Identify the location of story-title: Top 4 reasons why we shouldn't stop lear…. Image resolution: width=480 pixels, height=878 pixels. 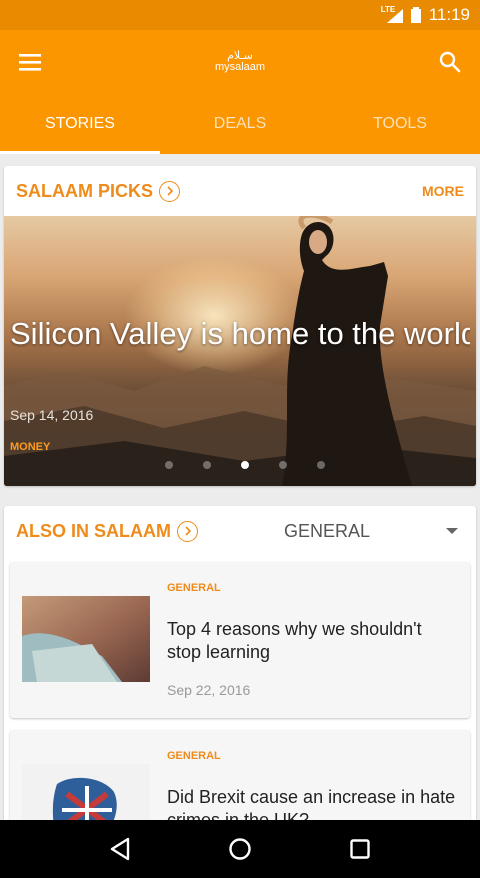
(294, 640).